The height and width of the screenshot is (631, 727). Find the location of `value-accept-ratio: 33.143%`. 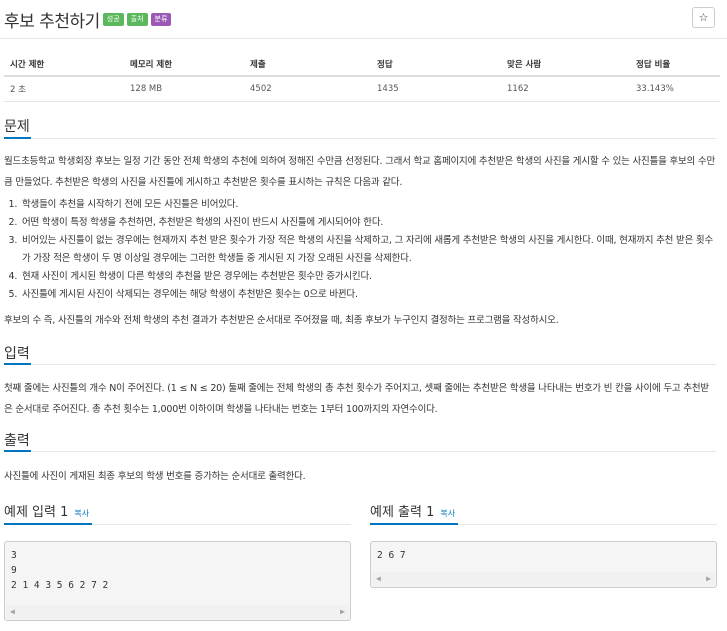

value-accept-ratio: 33.143% is located at coordinates (675, 89).